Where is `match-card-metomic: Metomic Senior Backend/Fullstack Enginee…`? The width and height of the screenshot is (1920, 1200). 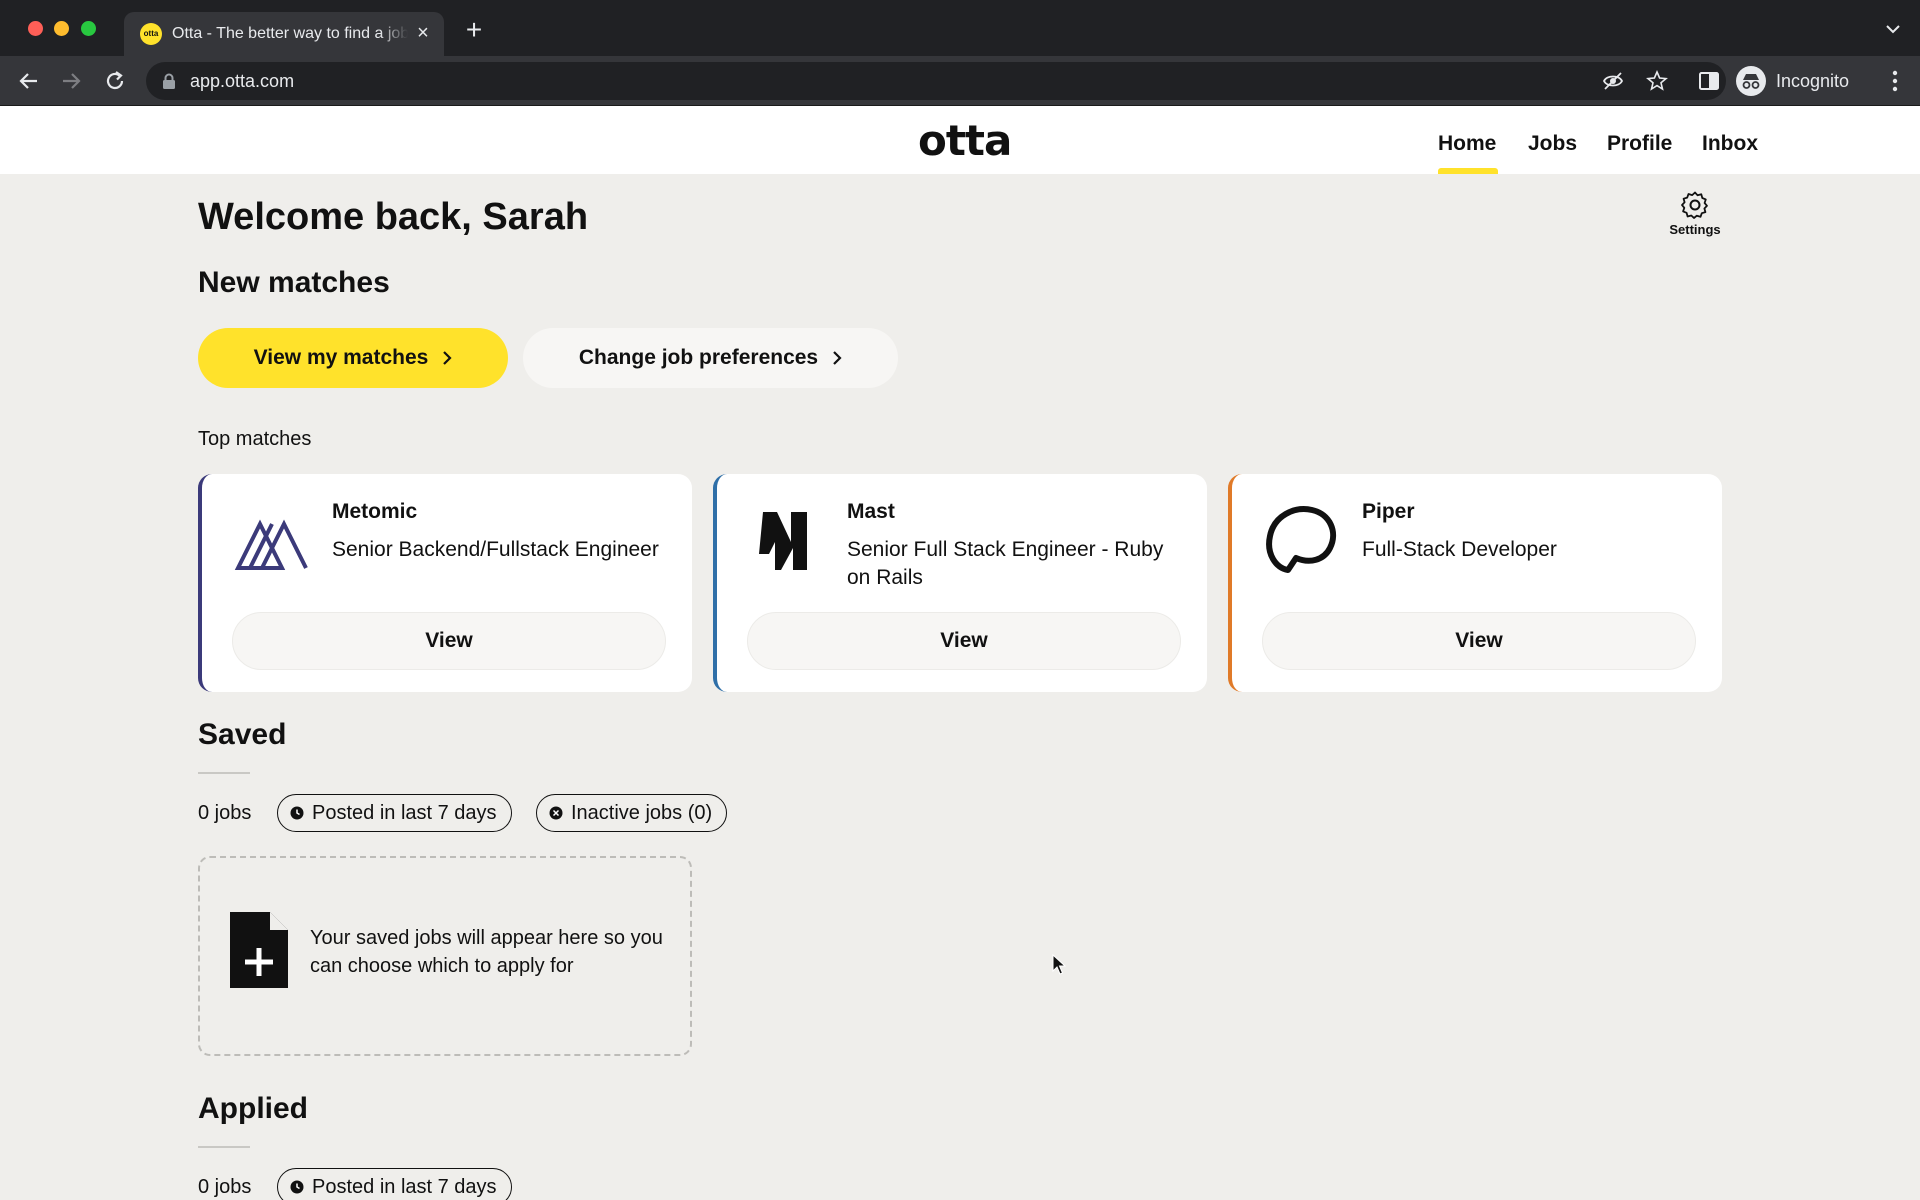
match-card-metomic: Metomic Senior Backend/Fullstack Enginee… is located at coordinates (445, 583).